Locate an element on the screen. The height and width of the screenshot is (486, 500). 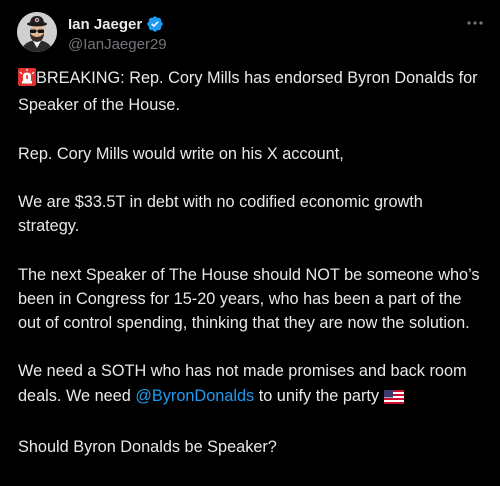
tweet-paragraph-6: Should Byron Donalds be Speaker? is located at coordinates (147, 446).